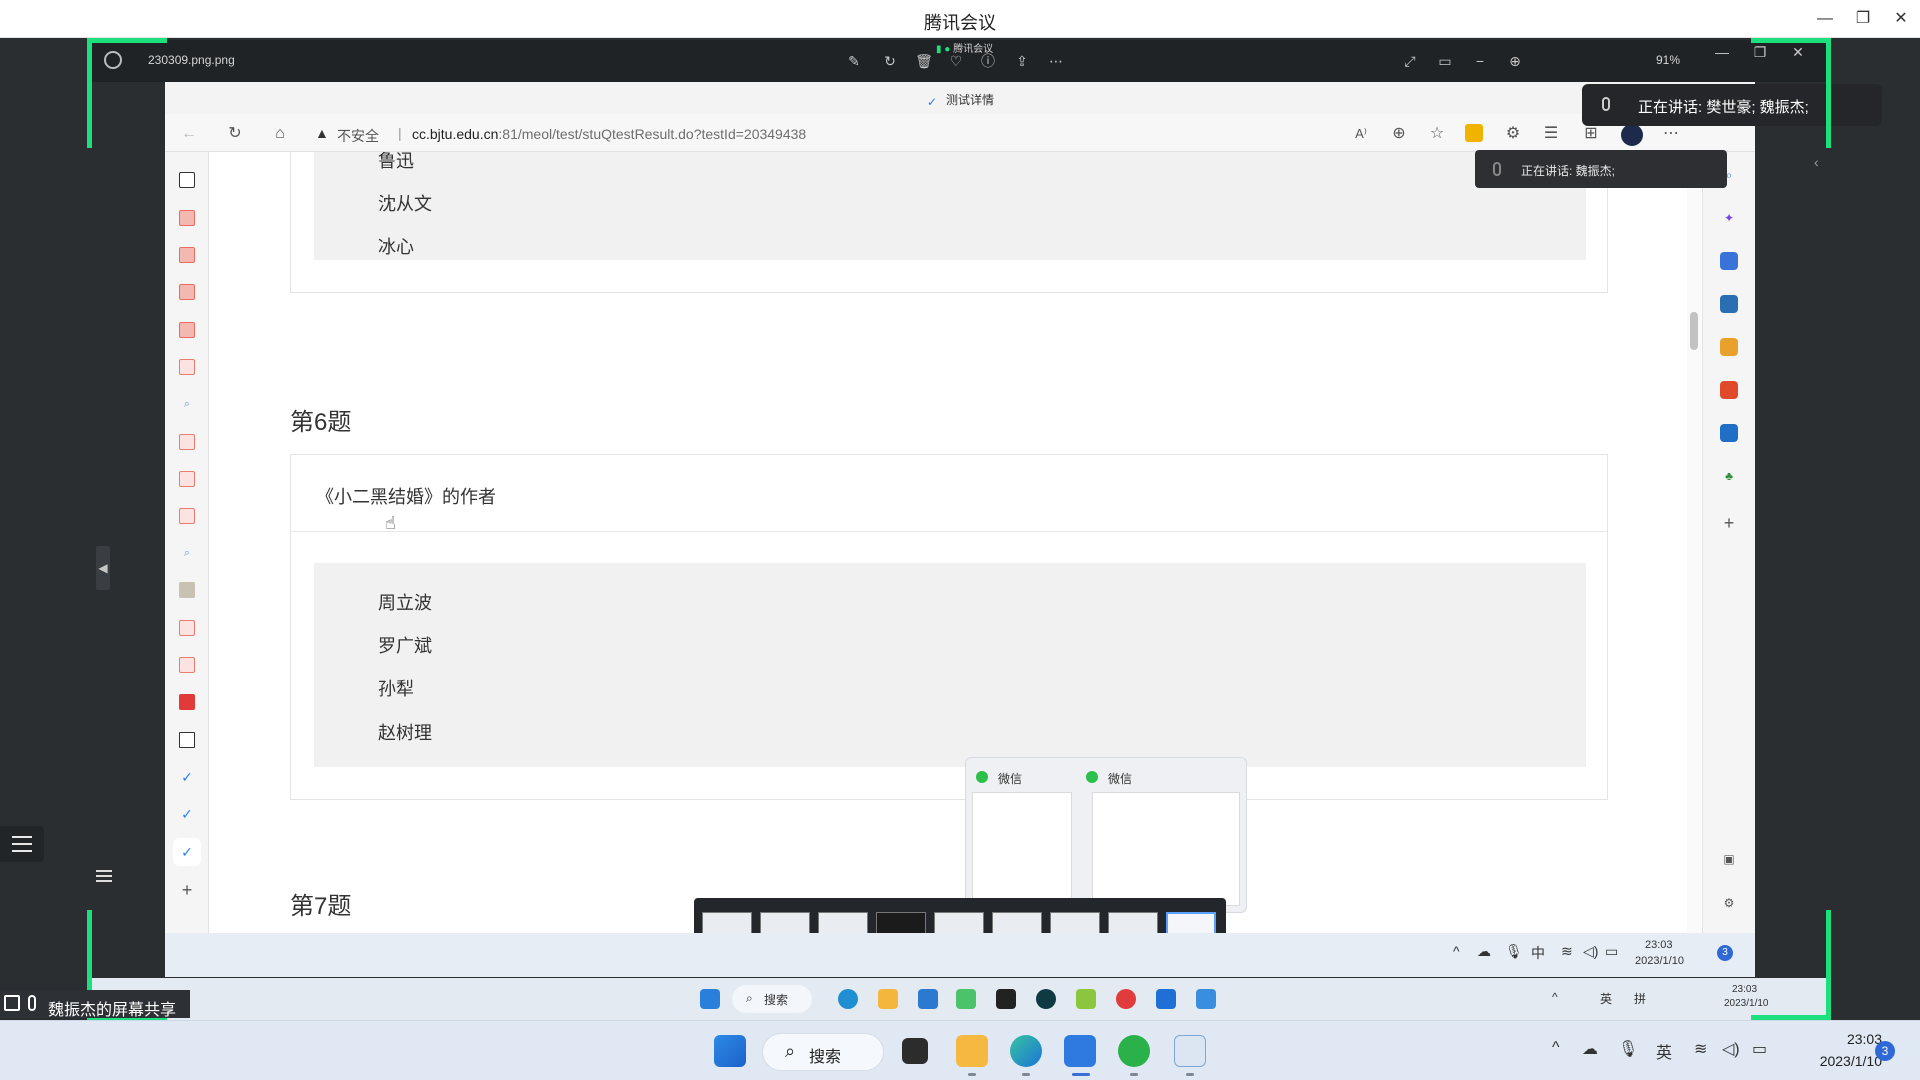 This screenshot has height=1080, width=1920. What do you see at coordinates (189, 134) in the screenshot?
I see `back-icon: ←` at bounding box center [189, 134].